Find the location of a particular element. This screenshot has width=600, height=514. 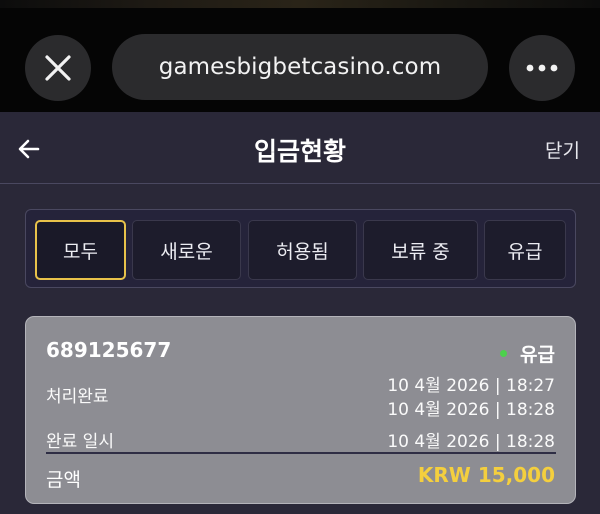

url-bar: gamesbigbetcasino.com is located at coordinates (300, 67).